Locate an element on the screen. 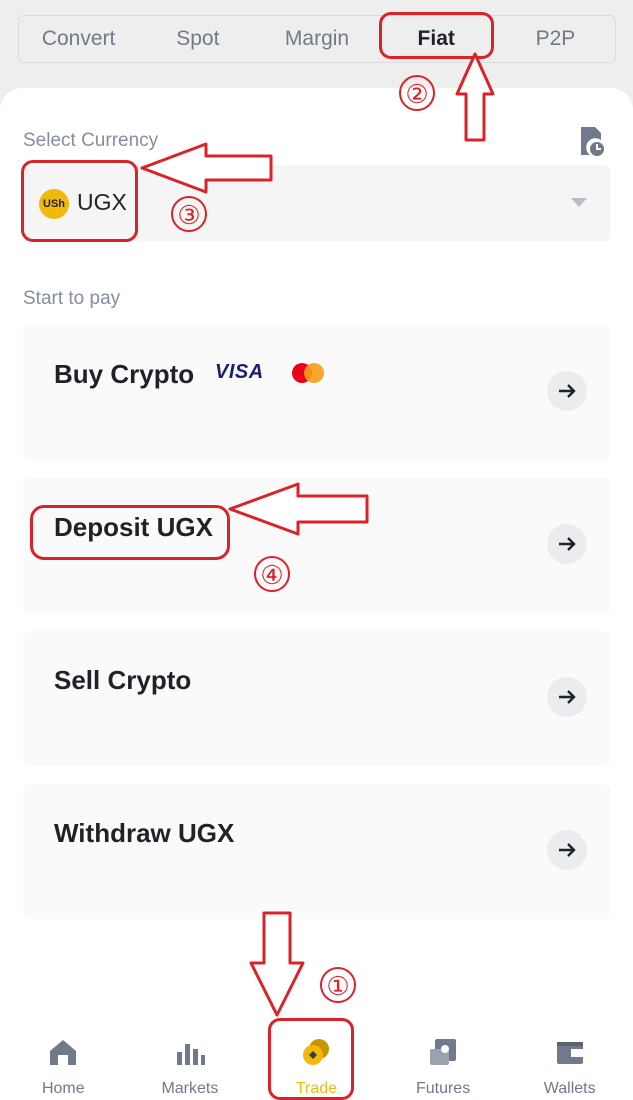 The image size is (633, 1100). history-icon is located at coordinates (592, 142).